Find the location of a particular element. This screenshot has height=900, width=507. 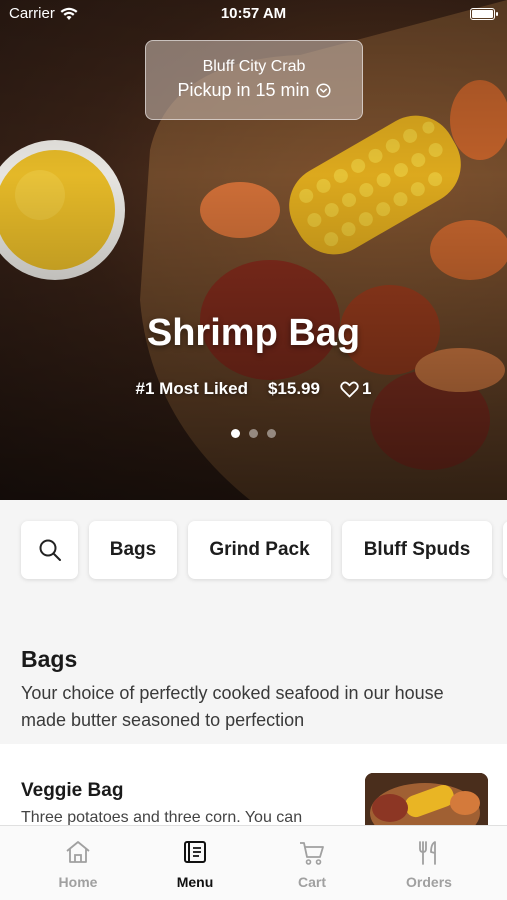

tab-cart: Cart is located at coordinates (312, 863).